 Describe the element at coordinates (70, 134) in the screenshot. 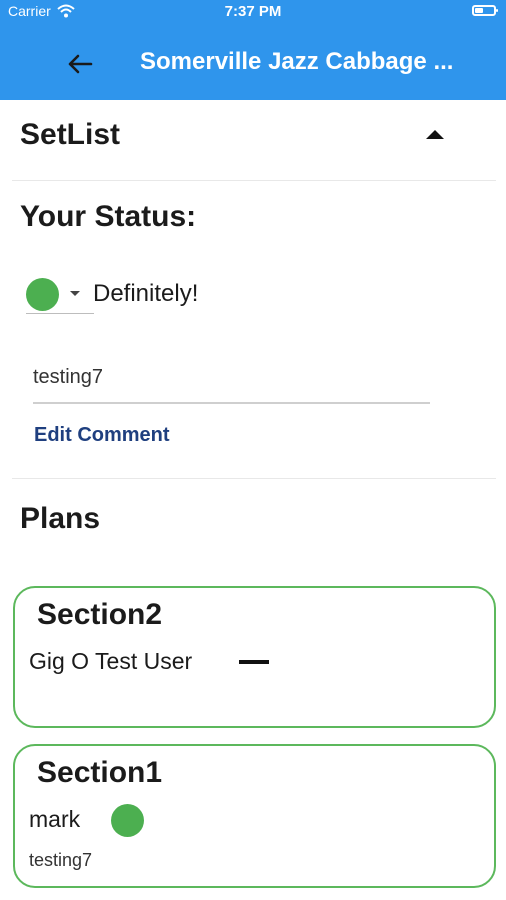

I see `setlist-title: SetList` at that location.